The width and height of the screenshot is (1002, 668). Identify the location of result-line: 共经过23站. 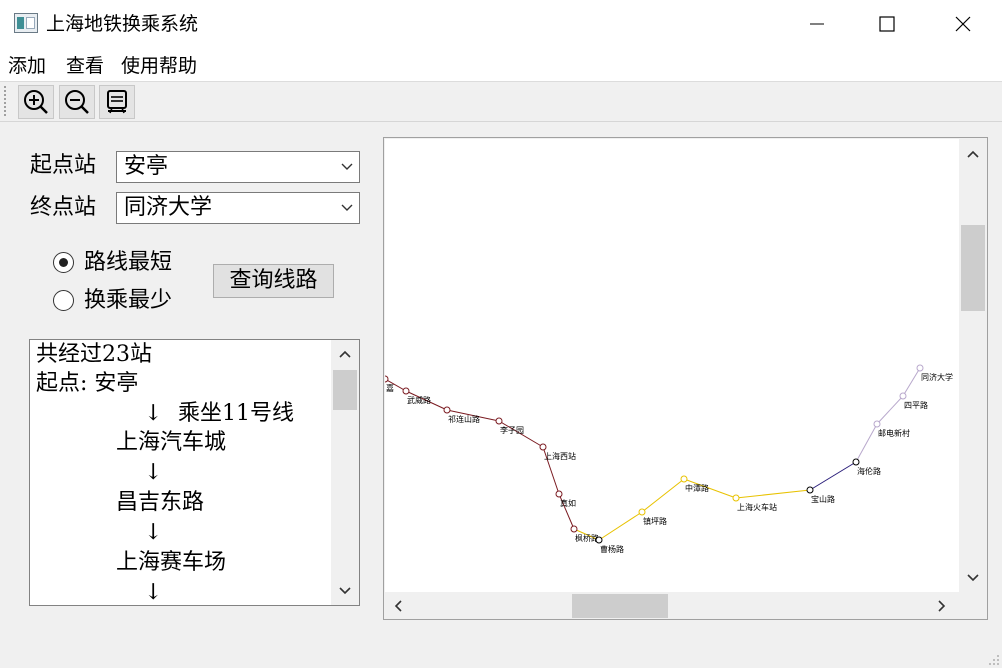
(94, 354).